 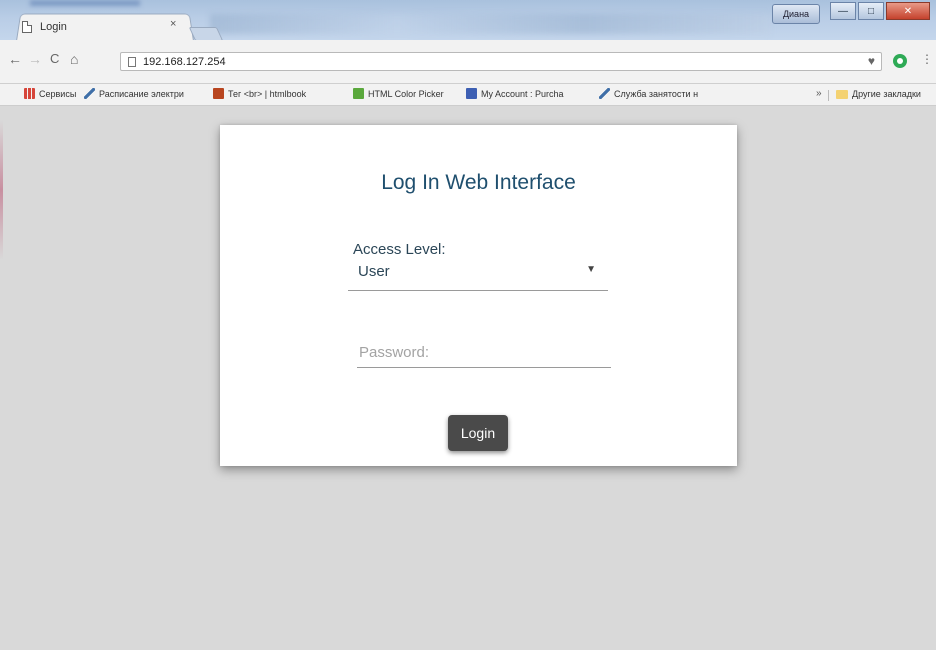 I want to click on close-window-button: ✕, so click(x=908, y=11).